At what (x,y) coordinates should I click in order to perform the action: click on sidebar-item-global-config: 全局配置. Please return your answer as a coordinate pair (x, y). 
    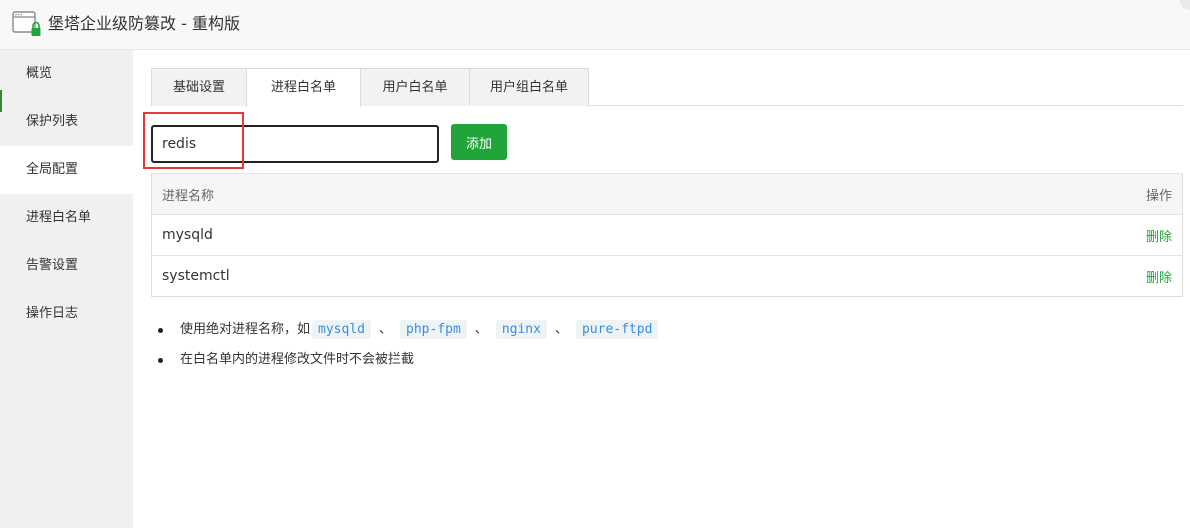
    Looking at the image, I should click on (66, 170).